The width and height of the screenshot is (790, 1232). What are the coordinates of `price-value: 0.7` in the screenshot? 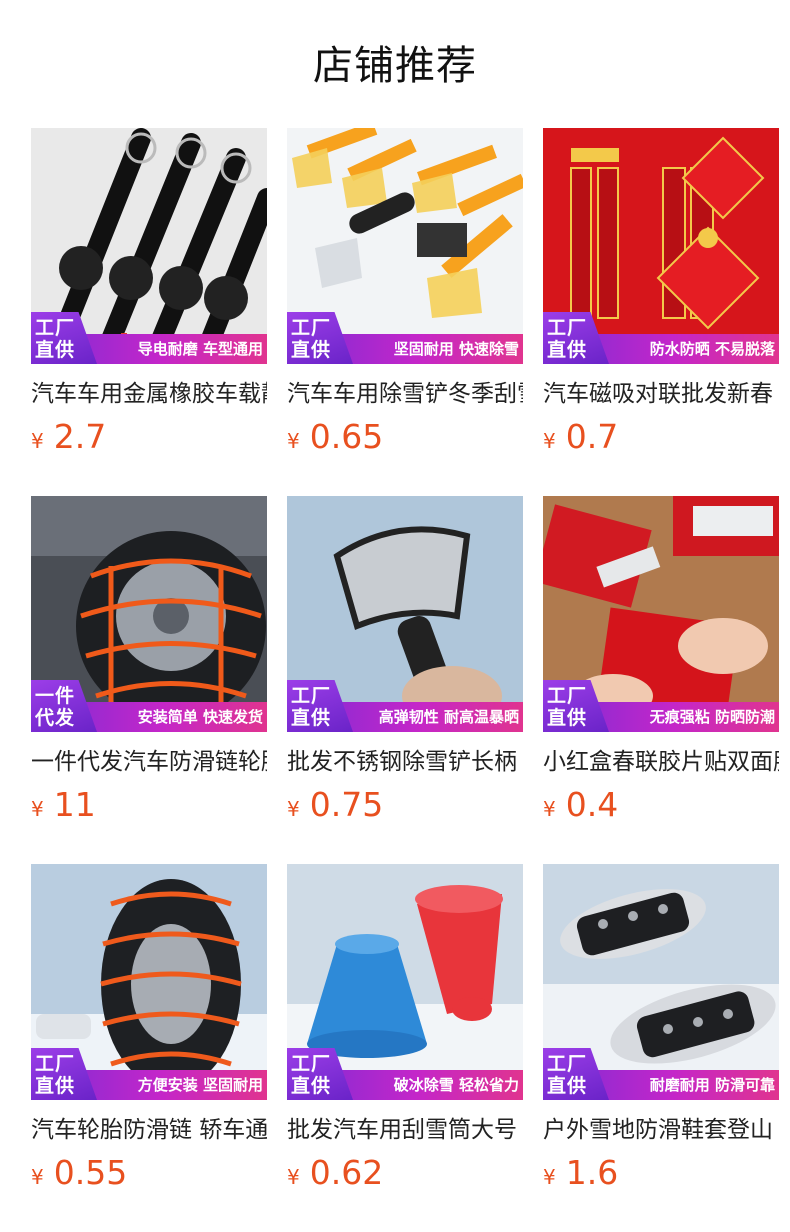 It's located at (592, 436).